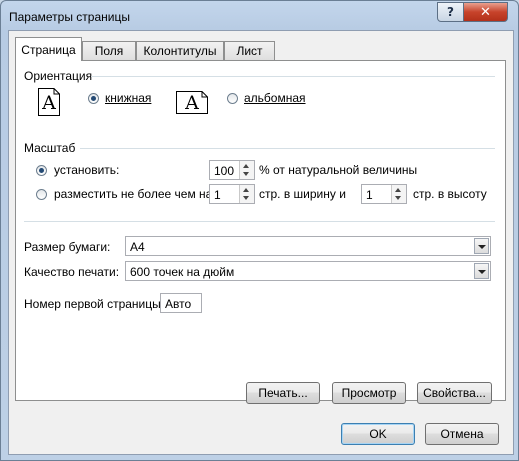 The image size is (519, 461). I want to click on first-page-input: Авто, so click(181, 303).